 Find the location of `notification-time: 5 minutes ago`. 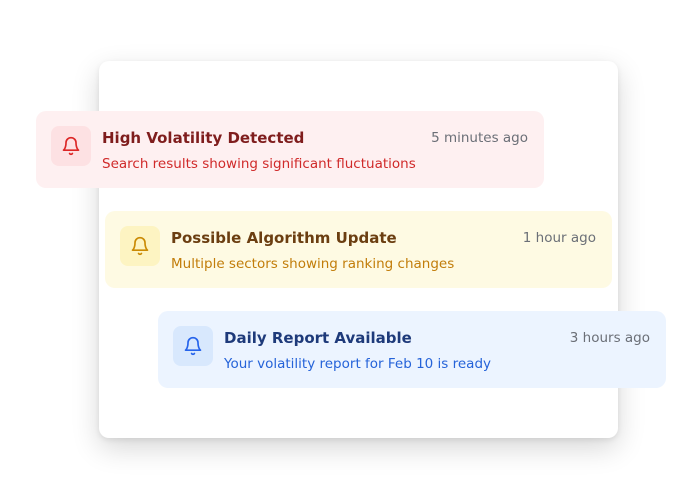

notification-time: 5 minutes ago is located at coordinates (479, 138).